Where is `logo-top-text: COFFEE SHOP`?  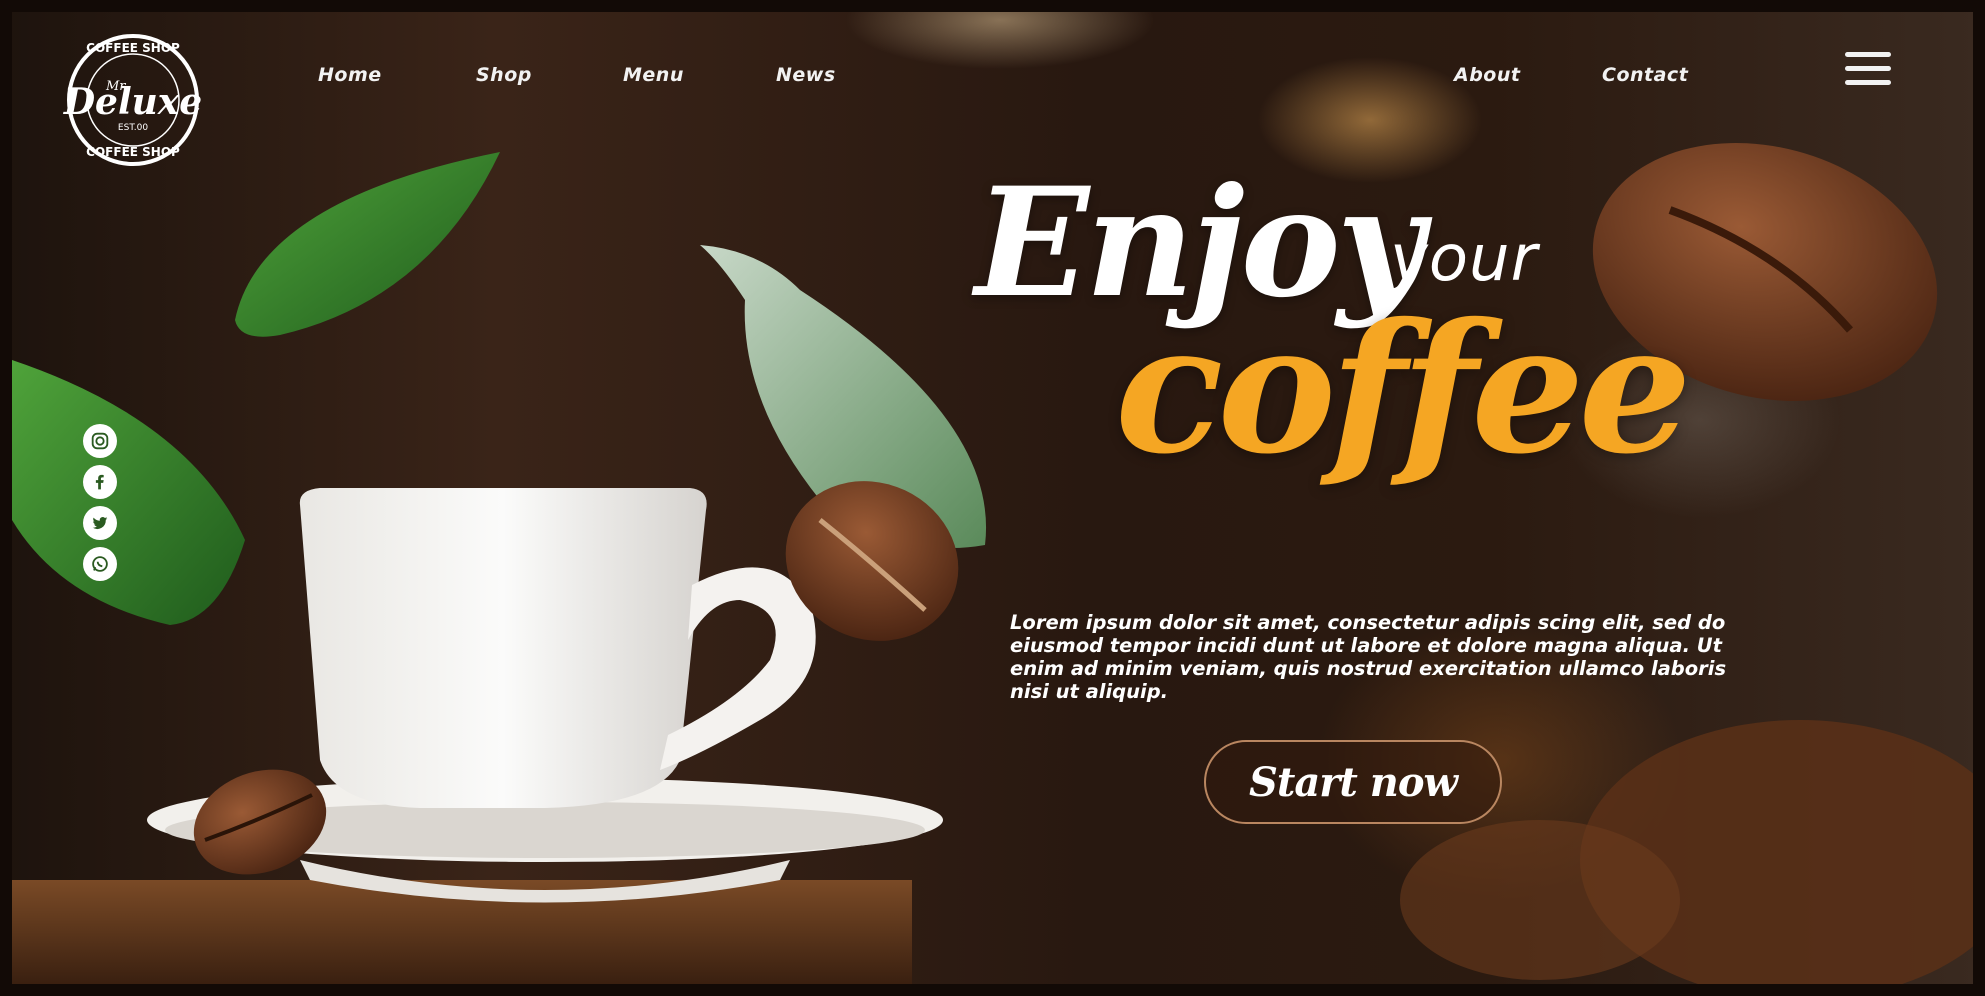
logo-top-text: COFFEE SHOP is located at coordinates (133, 48).